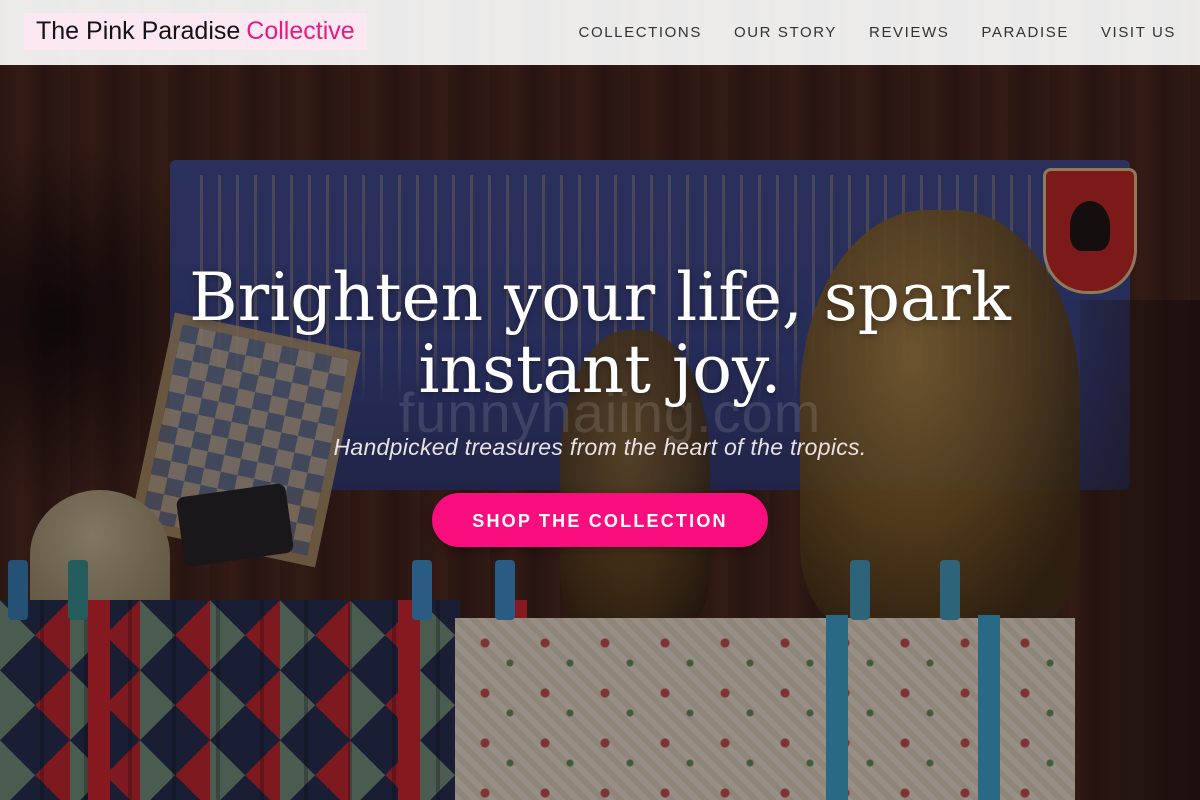 The width and height of the screenshot is (1200, 800). I want to click on nav-our-story: OUR STORY, so click(785, 32).